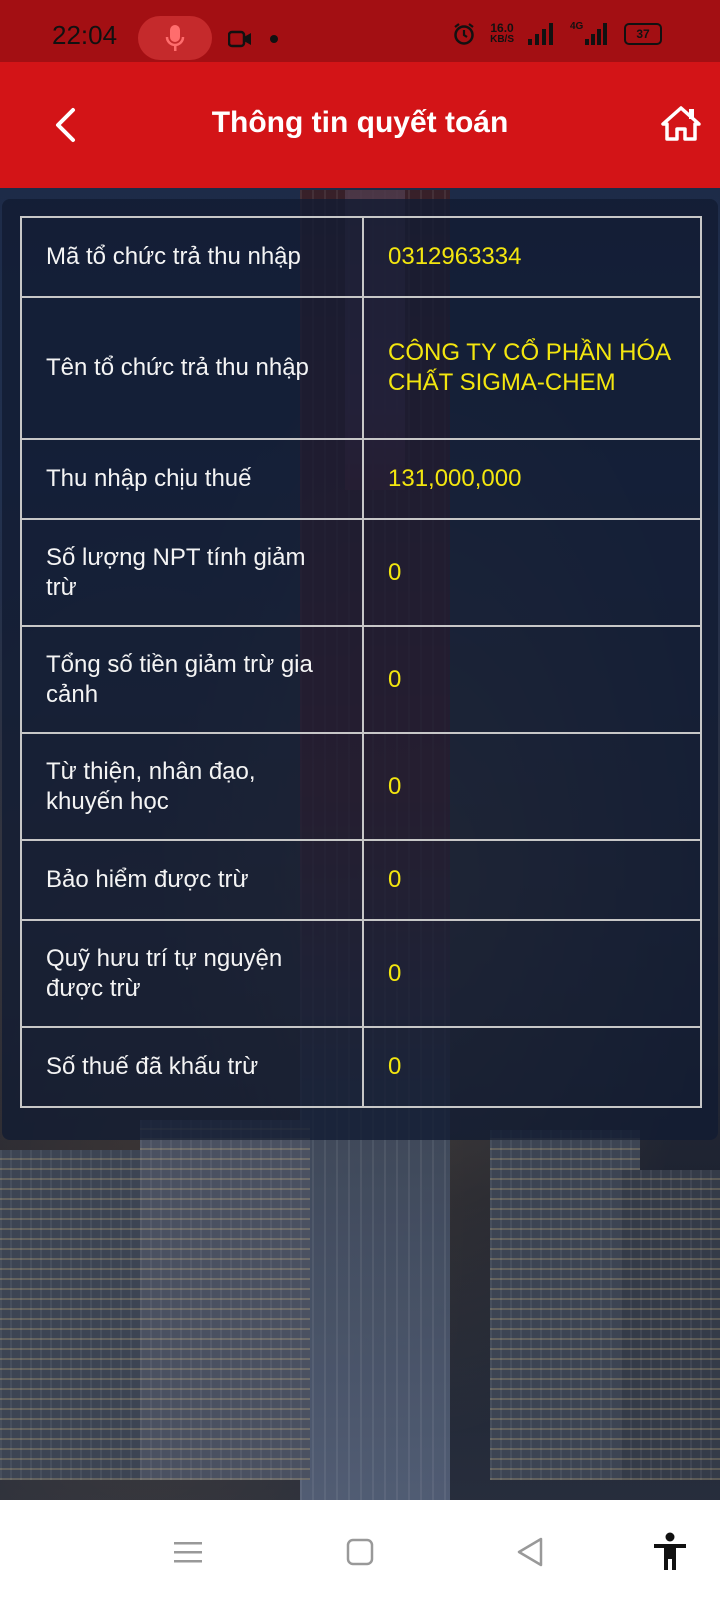 Image resolution: width=720 pixels, height=1600 pixels. I want to click on table-row: Số thuế đã khấu trừ 0, so click(361, 1067).